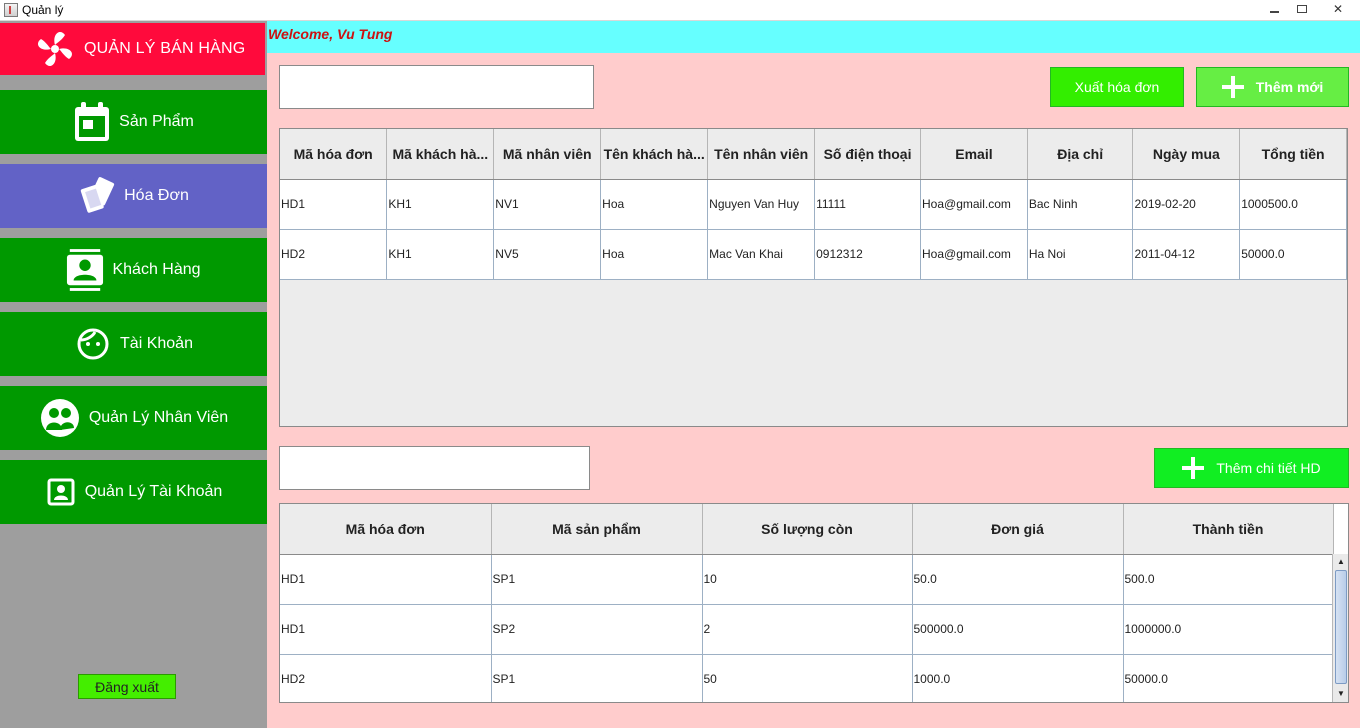 The width and height of the screenshot is (1360, 728). What do you see at coordinates (974, 154) in the screenshot?
I see `column-header: Email` at bounding box center [974, 154].